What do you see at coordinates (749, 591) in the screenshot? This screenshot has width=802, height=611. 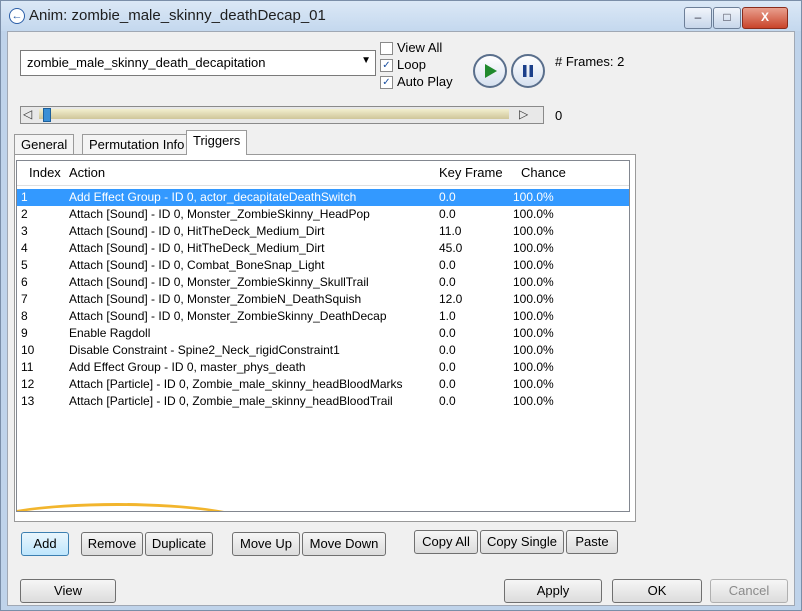 I see `cancel-button: Cancel` at bounding box center [749, 591].